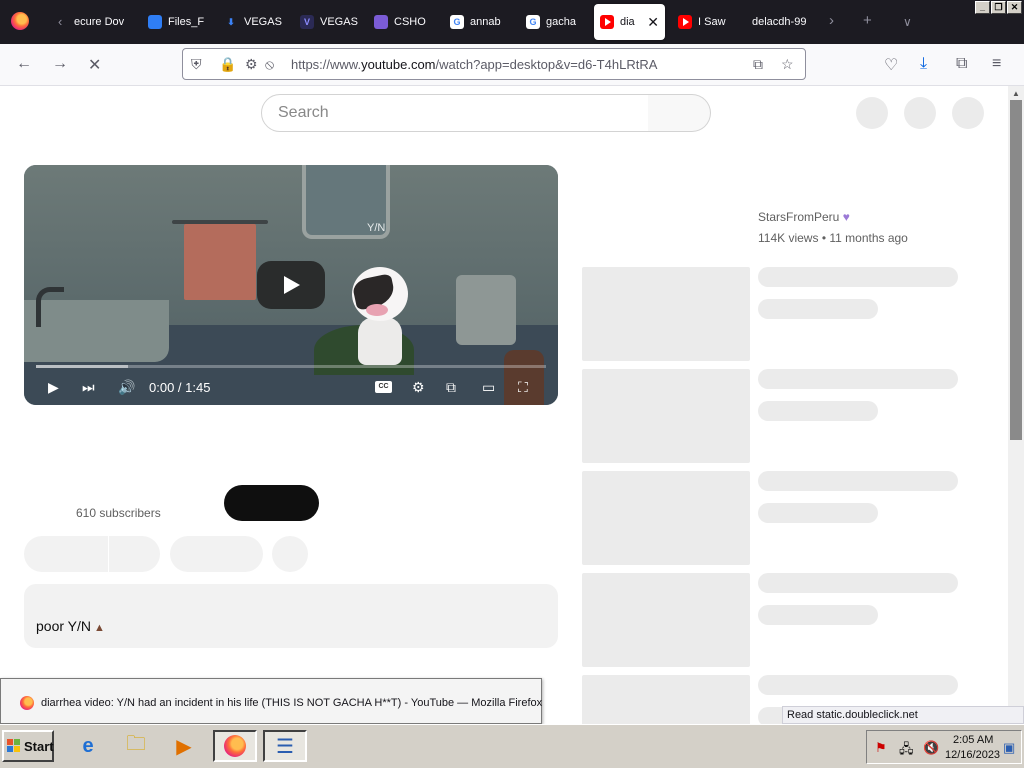 The height and width of the screenshot is (768, 1024). What do you see at coordinates (907, 22) in the screenshot?
I see `list-all-tabs-icon: ∨` at bounding box center [907, 22].